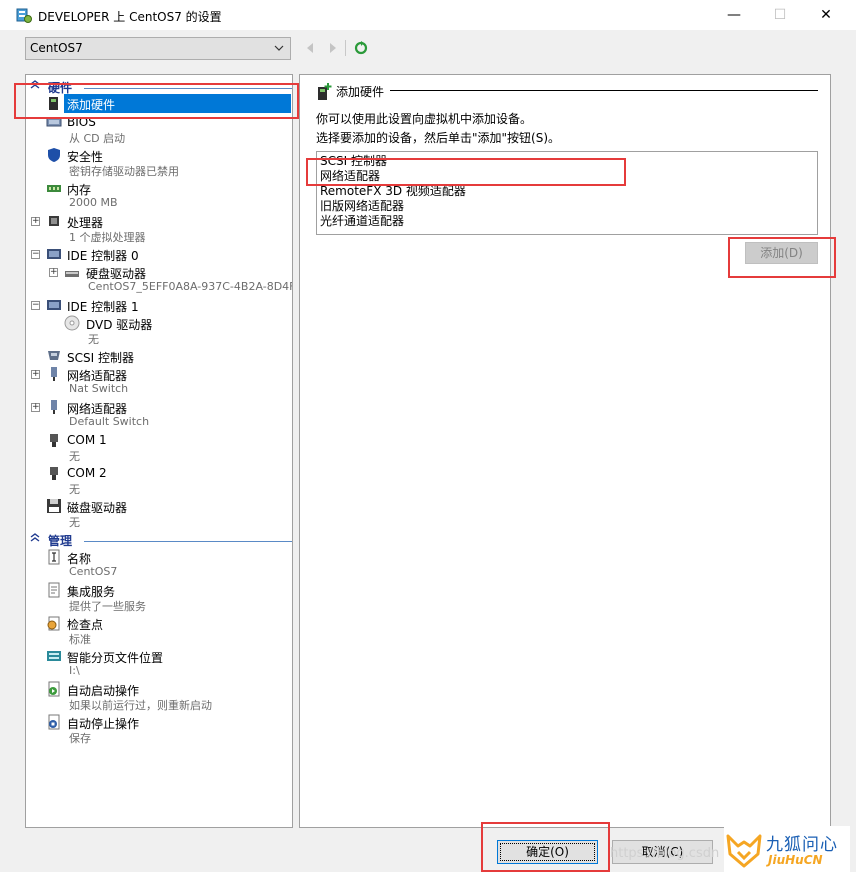  Describe the element at coordinates (567, 221) in the screenshot. I see `device-option-fibre-channel: 光纤通道适配器` at that location.